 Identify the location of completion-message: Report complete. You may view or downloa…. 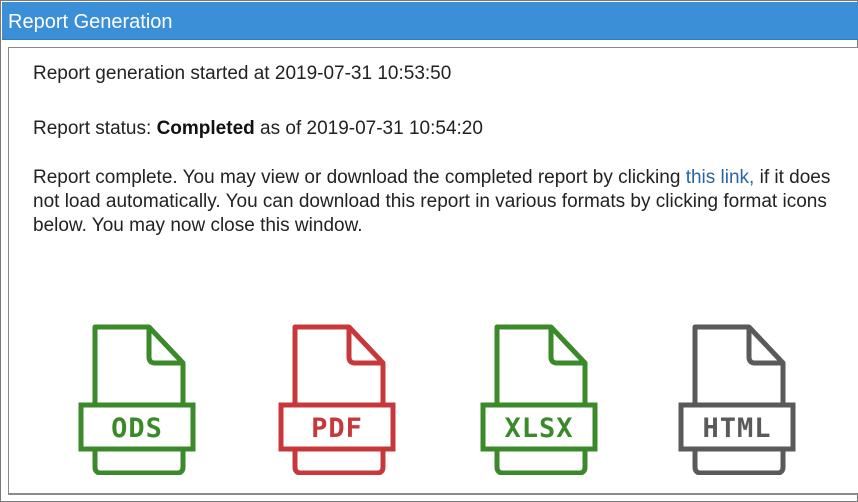
(440, 202).